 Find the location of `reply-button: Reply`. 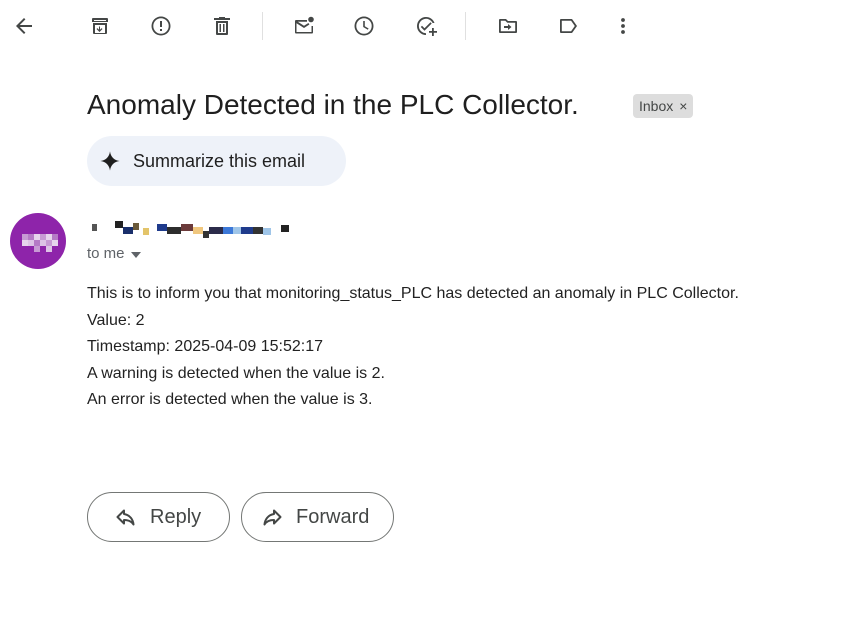

reply-button: Reply is located at coordinates (158, 517).